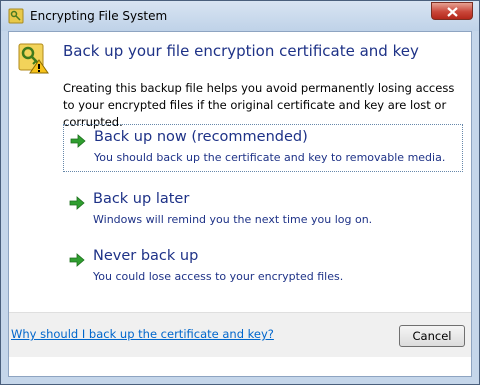 This screenshot has width=480, height=385. I want to click on option-title: Back up now (recommended), so click(201, 137).